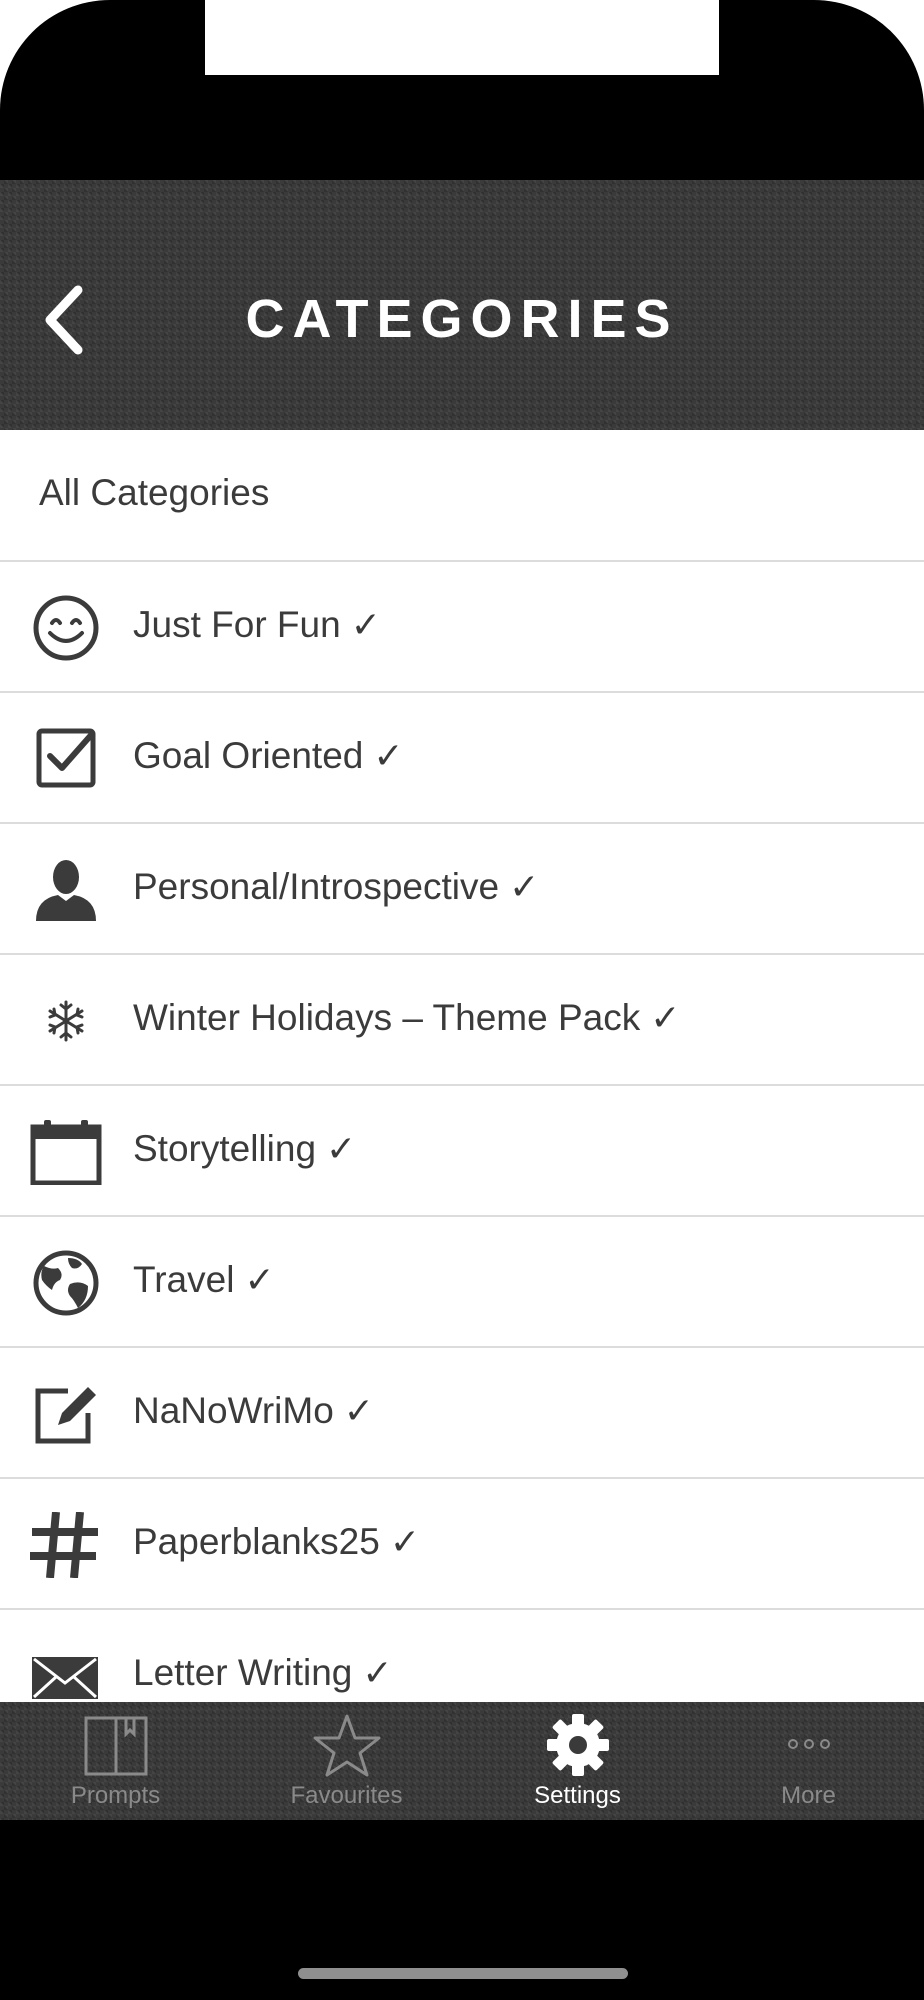 The width and height of the screenshot is (924, 2000). I want to click on tab-bar: Prompts Favourites Settings More, so click(462, 1761).